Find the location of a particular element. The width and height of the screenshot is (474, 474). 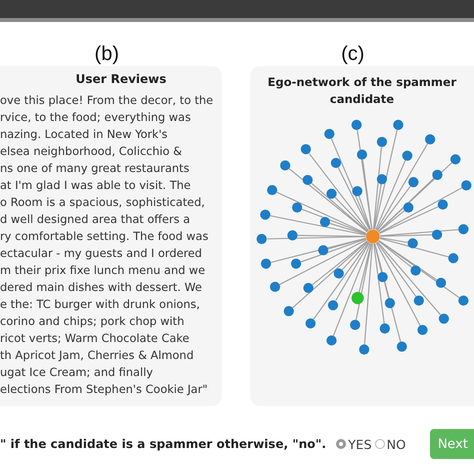

review-text-line: ricot verts; Warm Chocolate Cake is located at coordinates (95, 339).